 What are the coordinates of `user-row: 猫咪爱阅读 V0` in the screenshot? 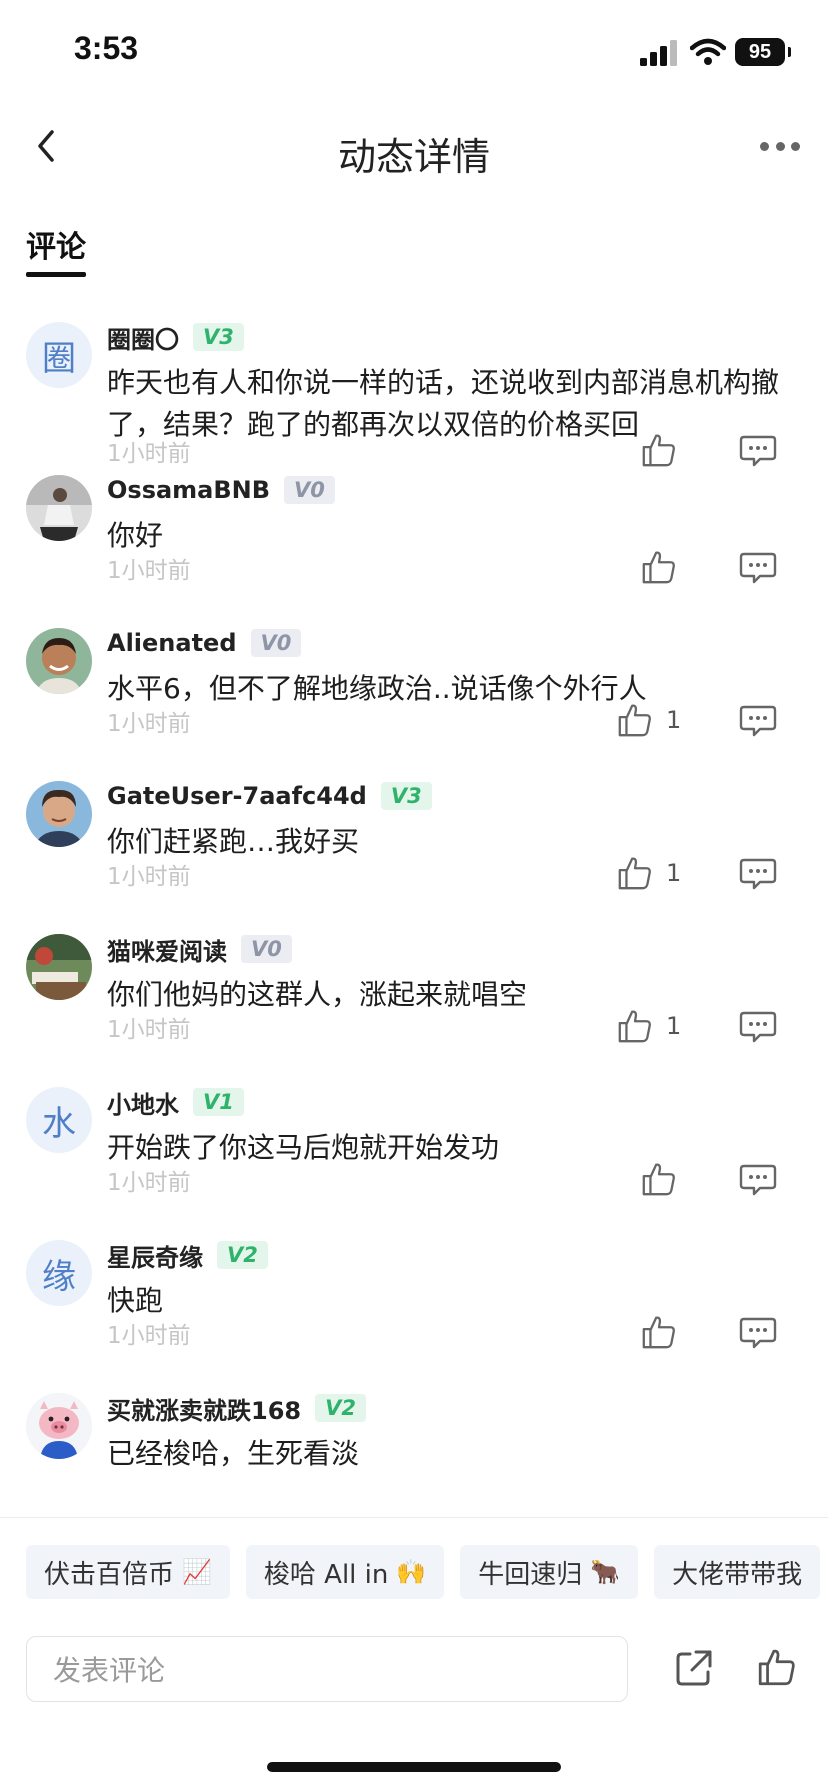 It's located at (199, 949).